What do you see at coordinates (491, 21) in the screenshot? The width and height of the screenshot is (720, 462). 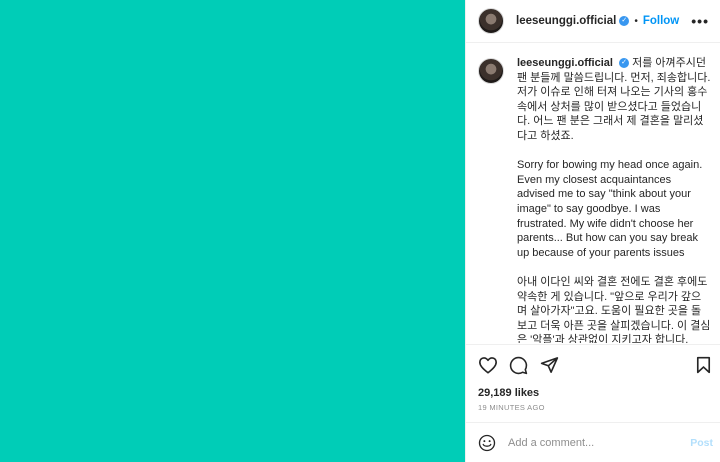 I see `avatar` at bounding box center [491, 21].